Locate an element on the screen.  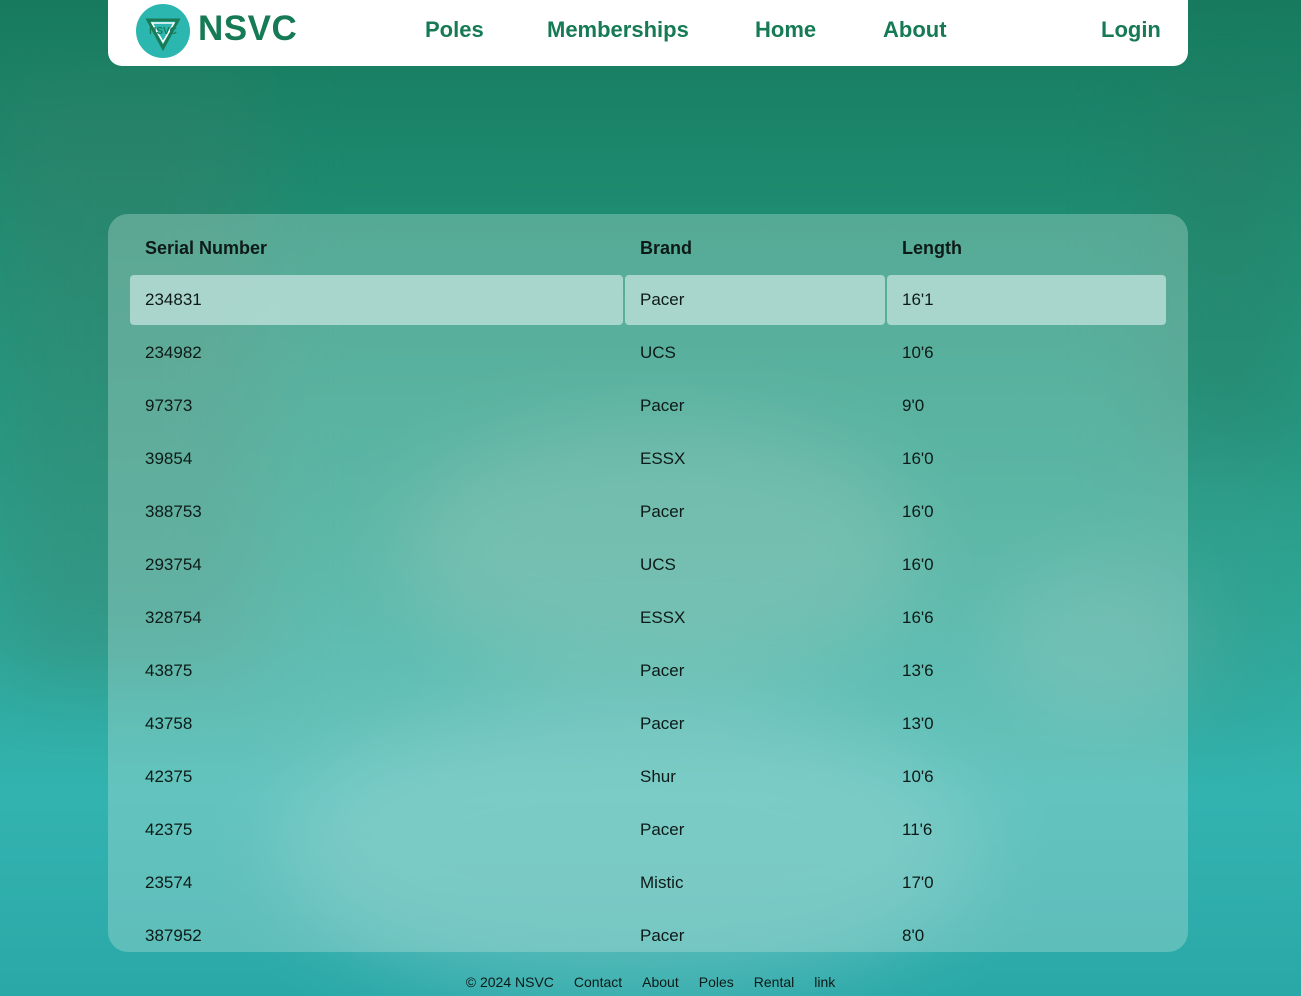
table-row: 42375 Shur 10'6 is located at coordinates (648, 777).